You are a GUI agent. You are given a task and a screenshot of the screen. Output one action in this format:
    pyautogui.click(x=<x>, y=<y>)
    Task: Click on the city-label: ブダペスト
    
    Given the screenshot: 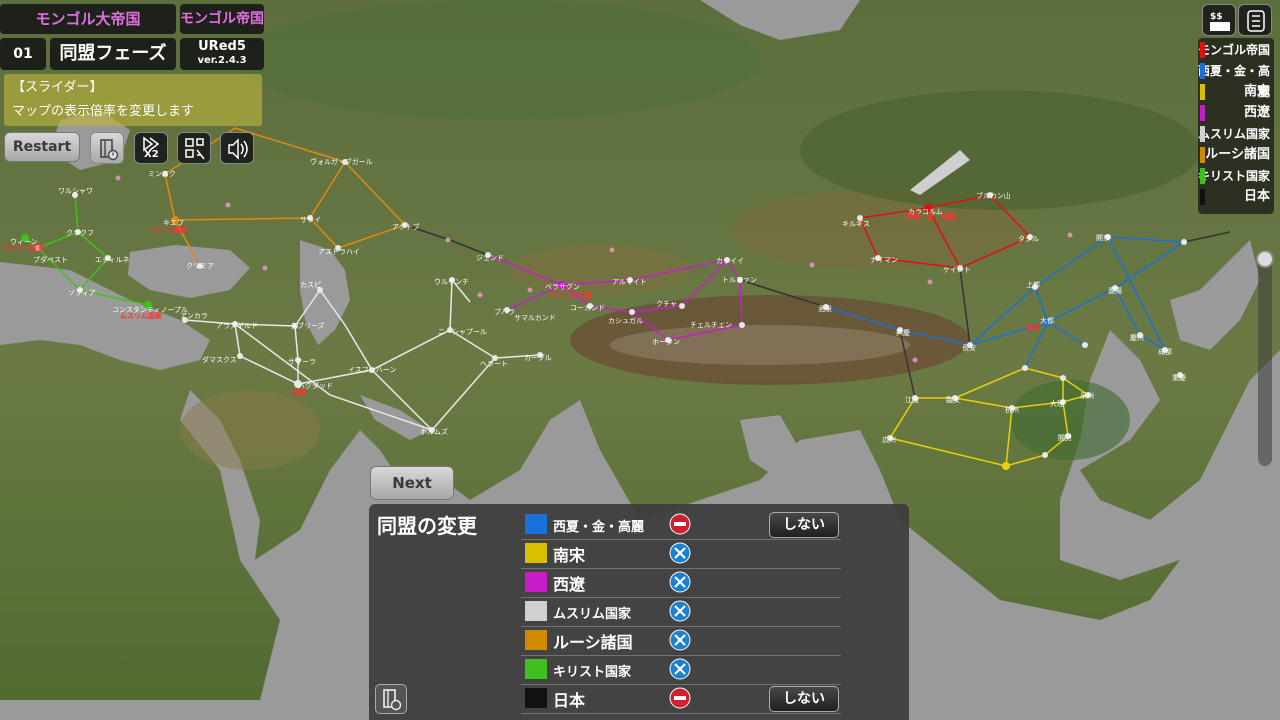 What is the action you would take?
    pyautogui.click(x=50, y=259)
    